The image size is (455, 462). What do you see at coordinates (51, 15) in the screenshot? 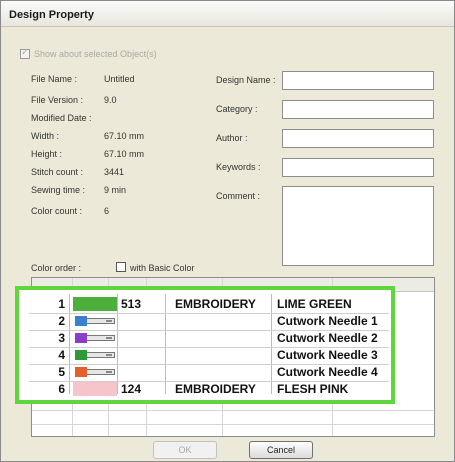
I see `dialog-title: Design Property` at bounding box center [51, 15].